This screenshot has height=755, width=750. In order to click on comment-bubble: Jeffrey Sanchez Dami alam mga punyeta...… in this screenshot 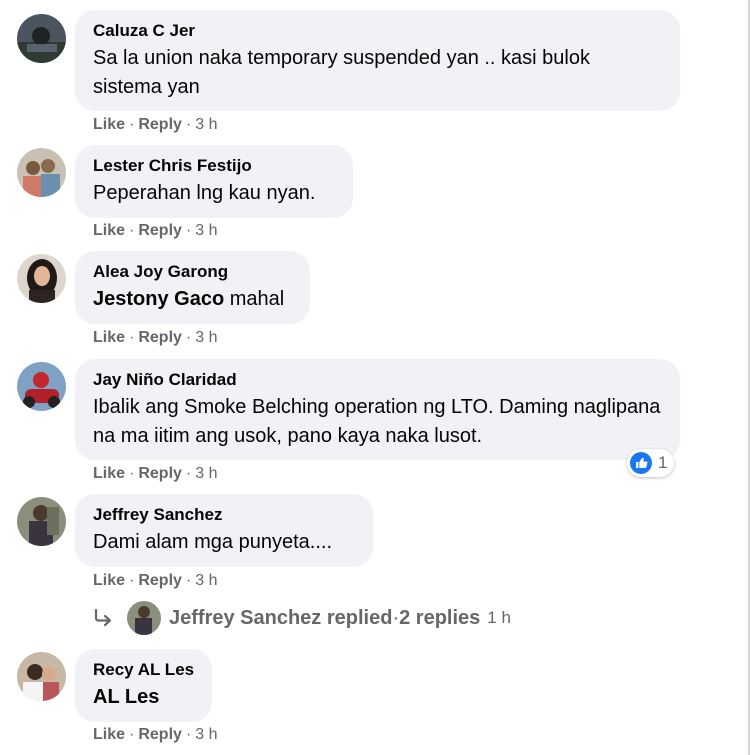, I will do `click(224, 530)`.